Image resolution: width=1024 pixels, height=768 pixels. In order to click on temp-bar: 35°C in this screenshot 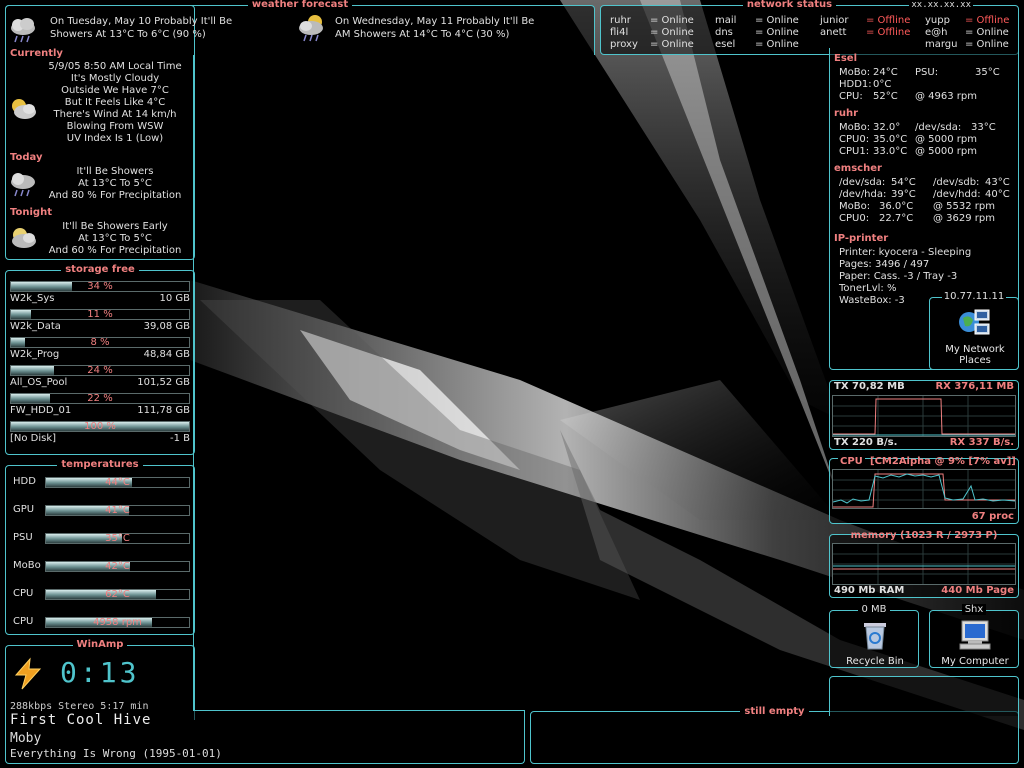, I will do `click(117, 538)`.